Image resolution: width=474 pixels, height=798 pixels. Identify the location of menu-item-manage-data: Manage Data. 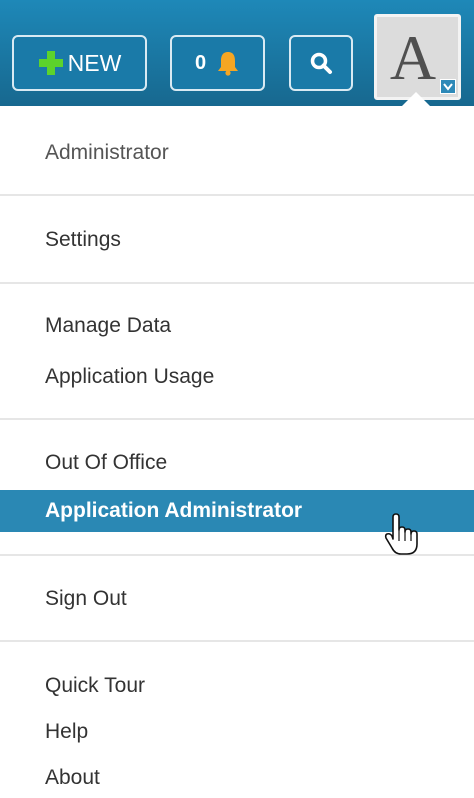
(237, 326).